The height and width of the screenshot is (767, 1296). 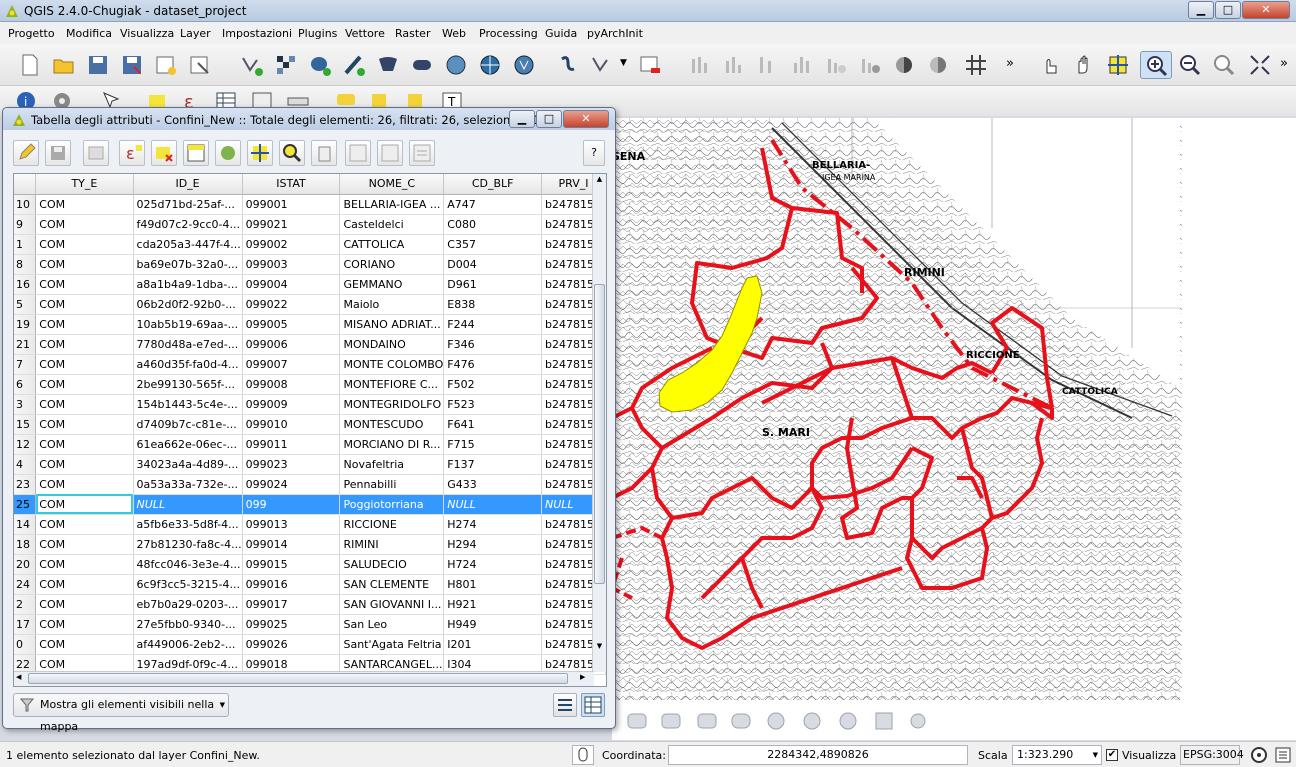 I want to click on add-wfs-layer-icon, so click(x=524, y=65).